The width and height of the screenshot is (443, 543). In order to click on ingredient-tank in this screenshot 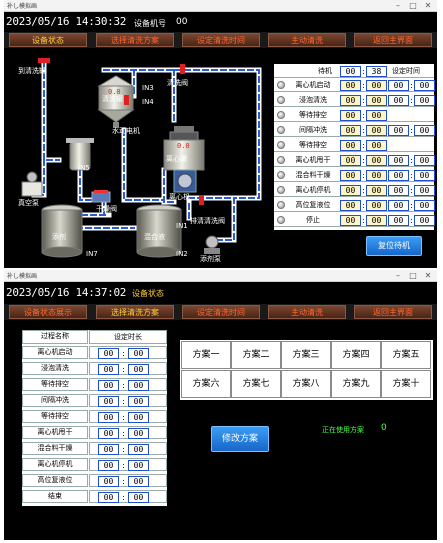, I will do `click(62, 231)`.